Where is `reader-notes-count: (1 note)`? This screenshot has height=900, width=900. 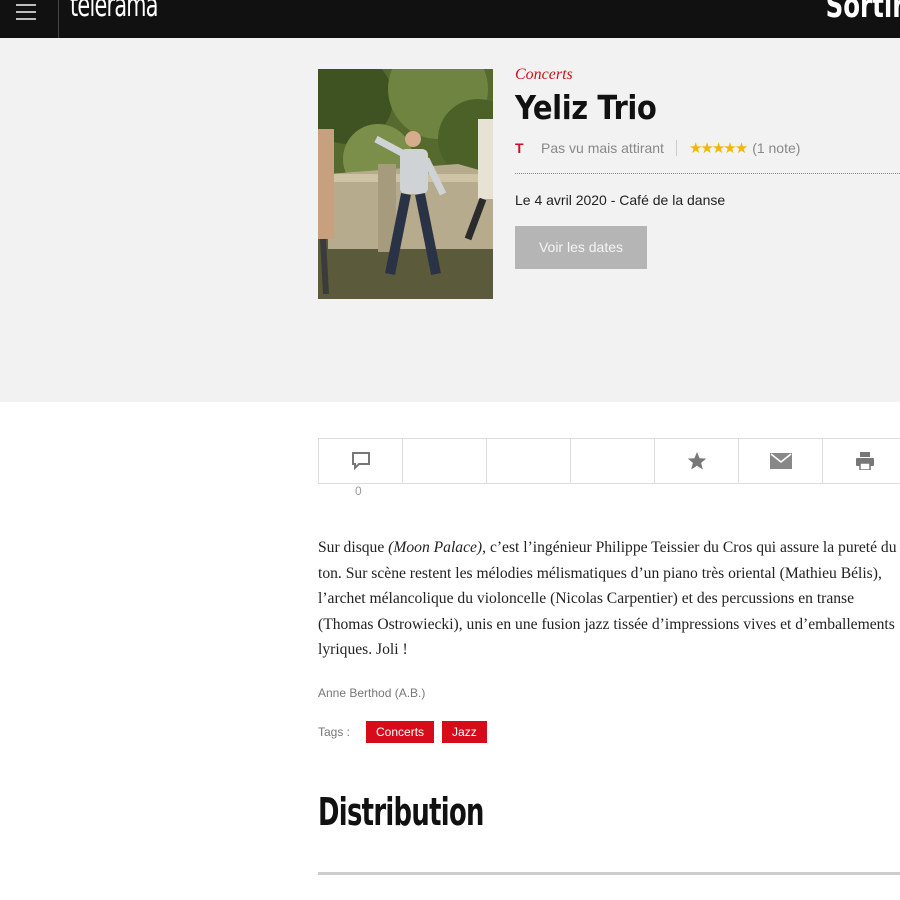
reader-notes-count: (1 note) is located at coordinates (776, 148).